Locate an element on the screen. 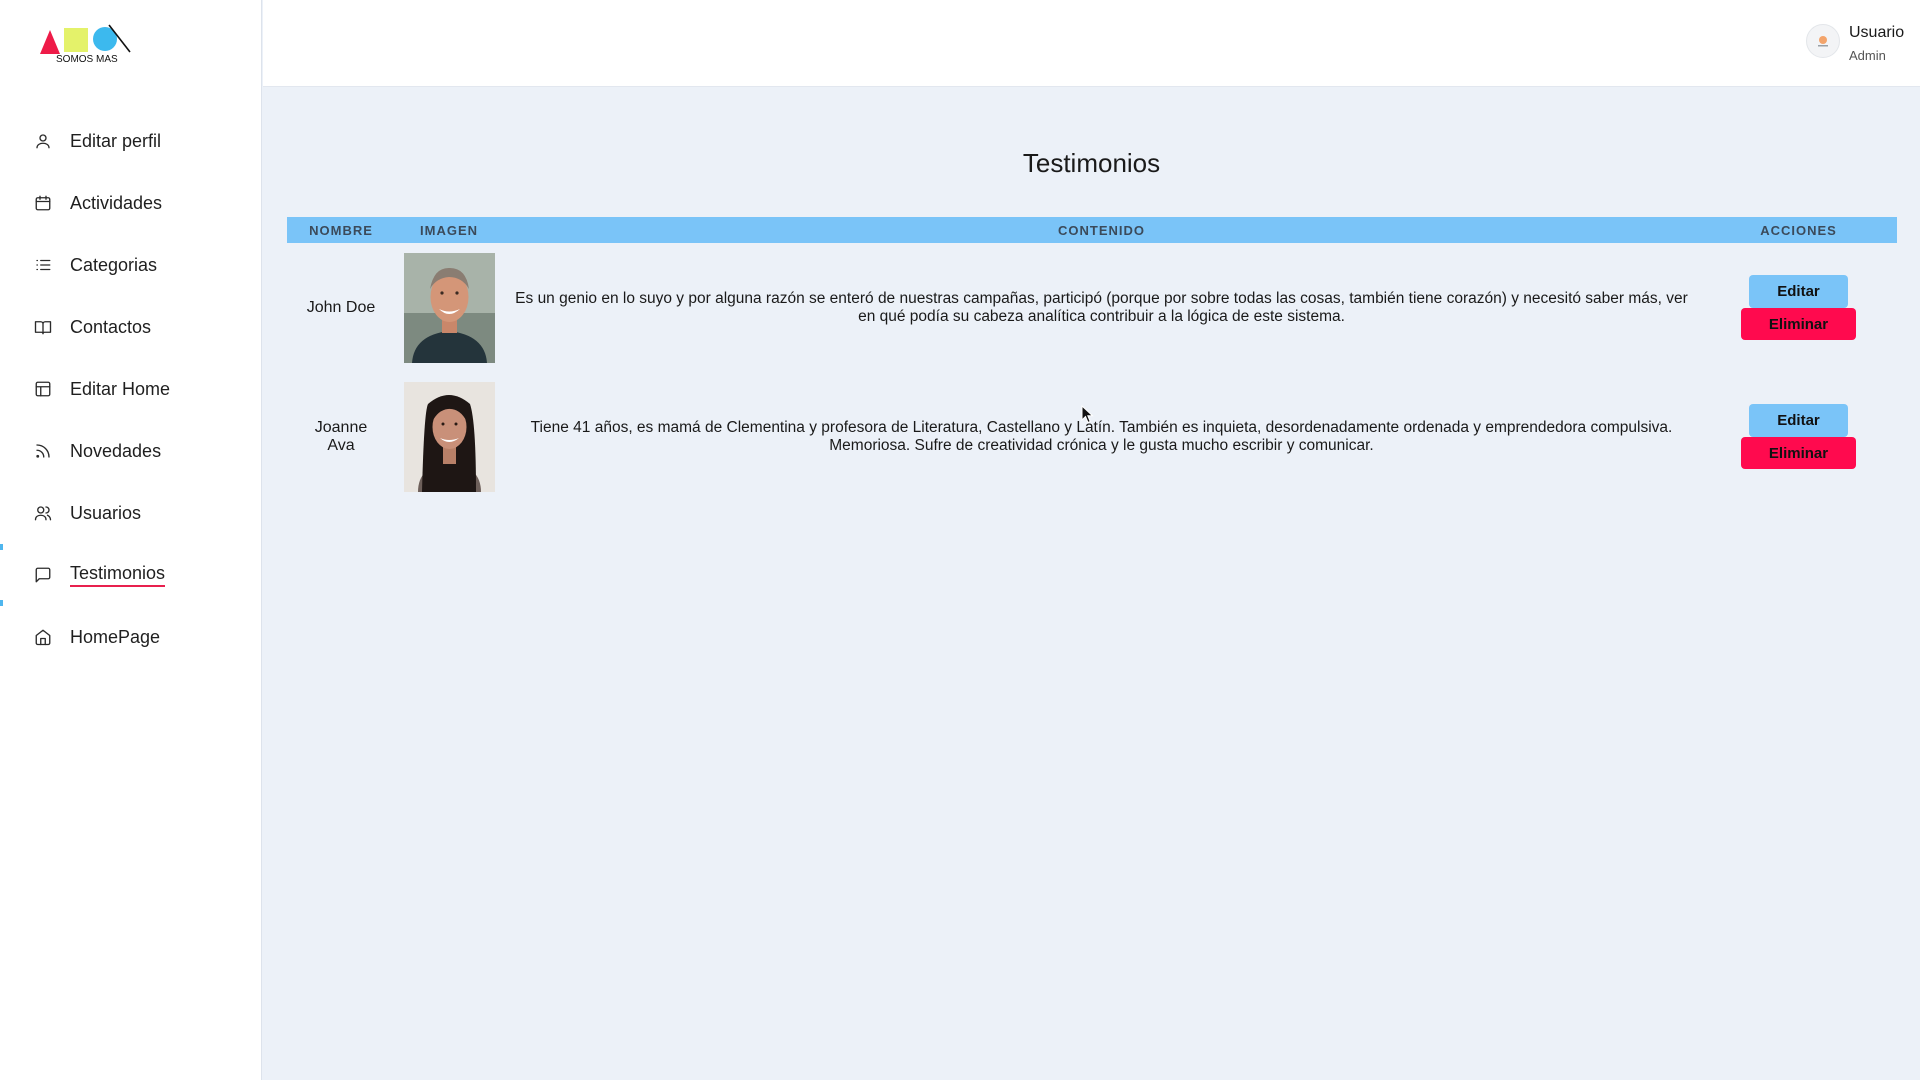  user-avatar is located at coordinates (1823, 41).